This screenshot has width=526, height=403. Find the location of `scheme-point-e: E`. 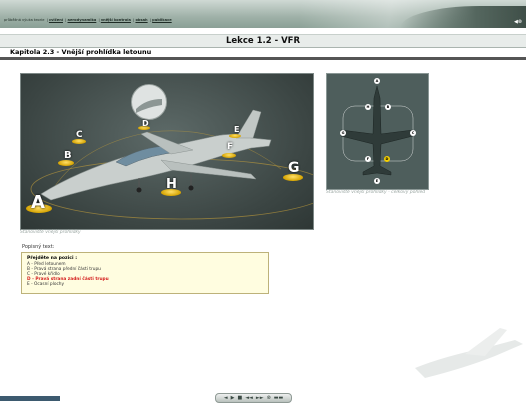

scheme-point-e: E is located at coordinates (377, 181).